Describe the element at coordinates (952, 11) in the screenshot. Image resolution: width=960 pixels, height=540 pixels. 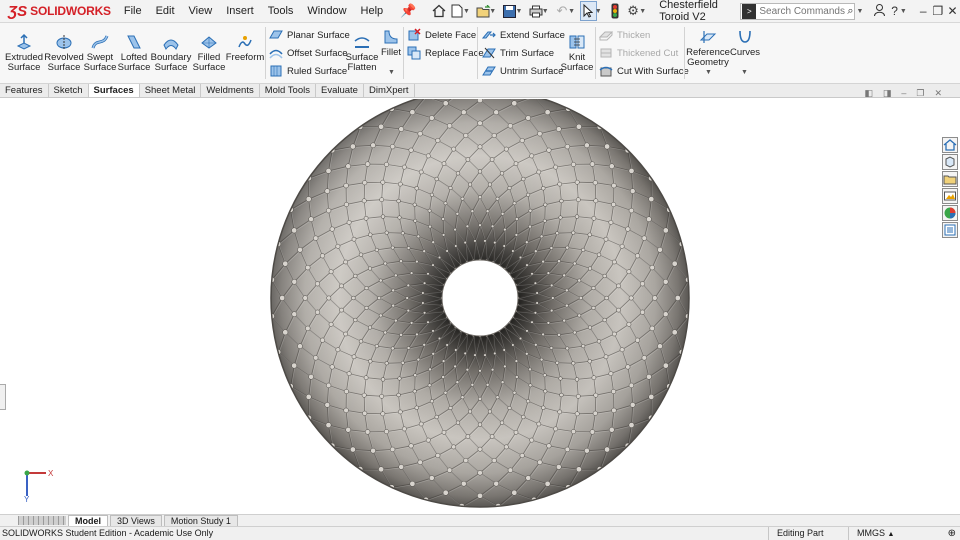
I see `close-icon: ✕` at that location.